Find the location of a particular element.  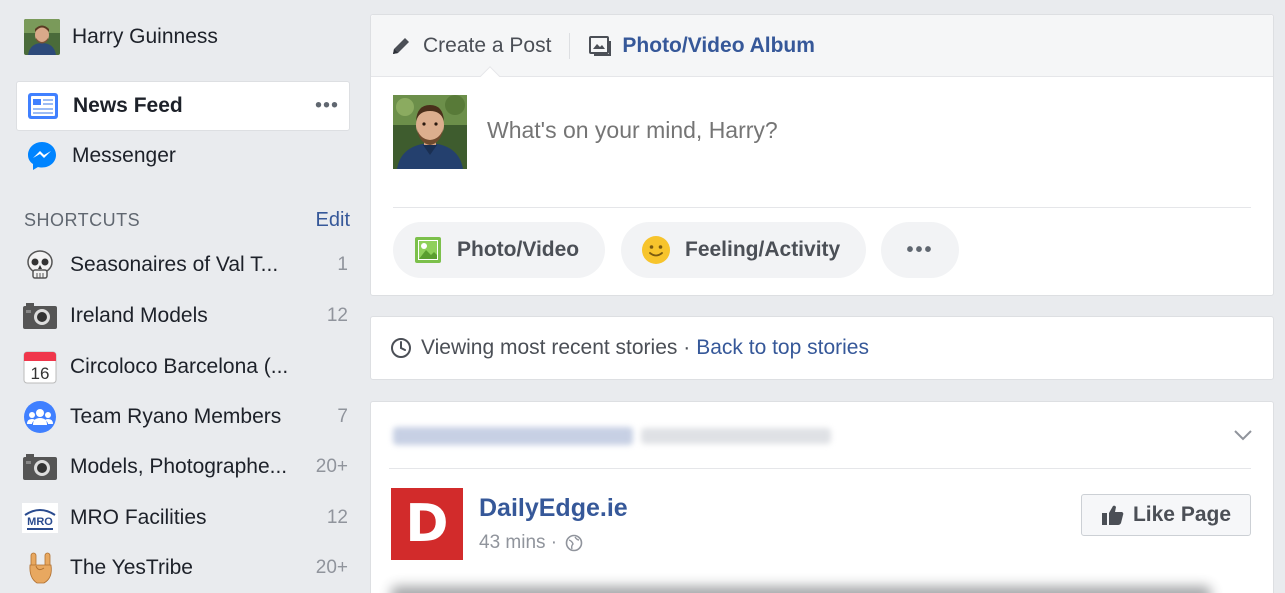

shortcut-item: Seasonaires of Val T... 1 is located at coordinates (185, 265).